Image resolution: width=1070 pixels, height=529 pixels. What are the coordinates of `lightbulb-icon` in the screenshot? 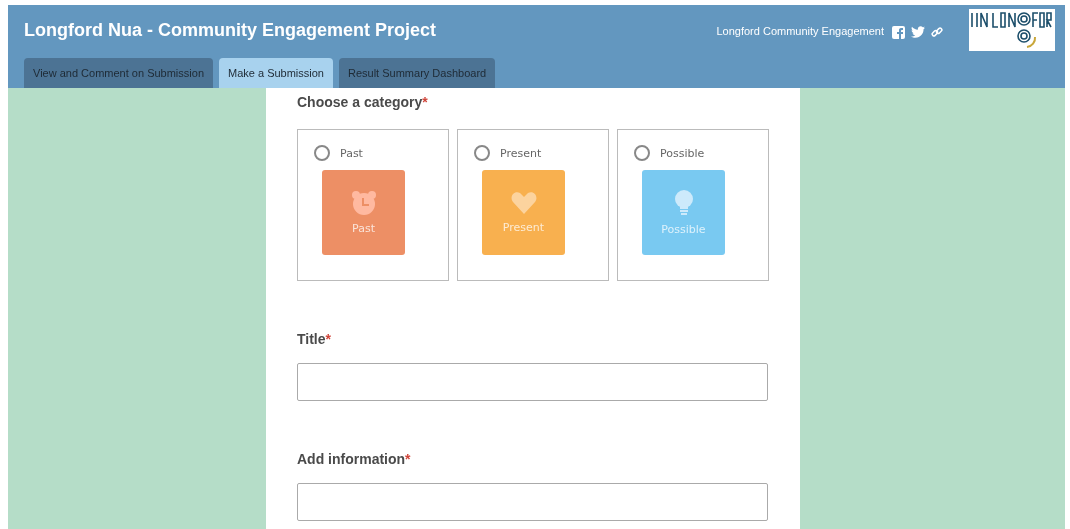 It's located at (683, 203).